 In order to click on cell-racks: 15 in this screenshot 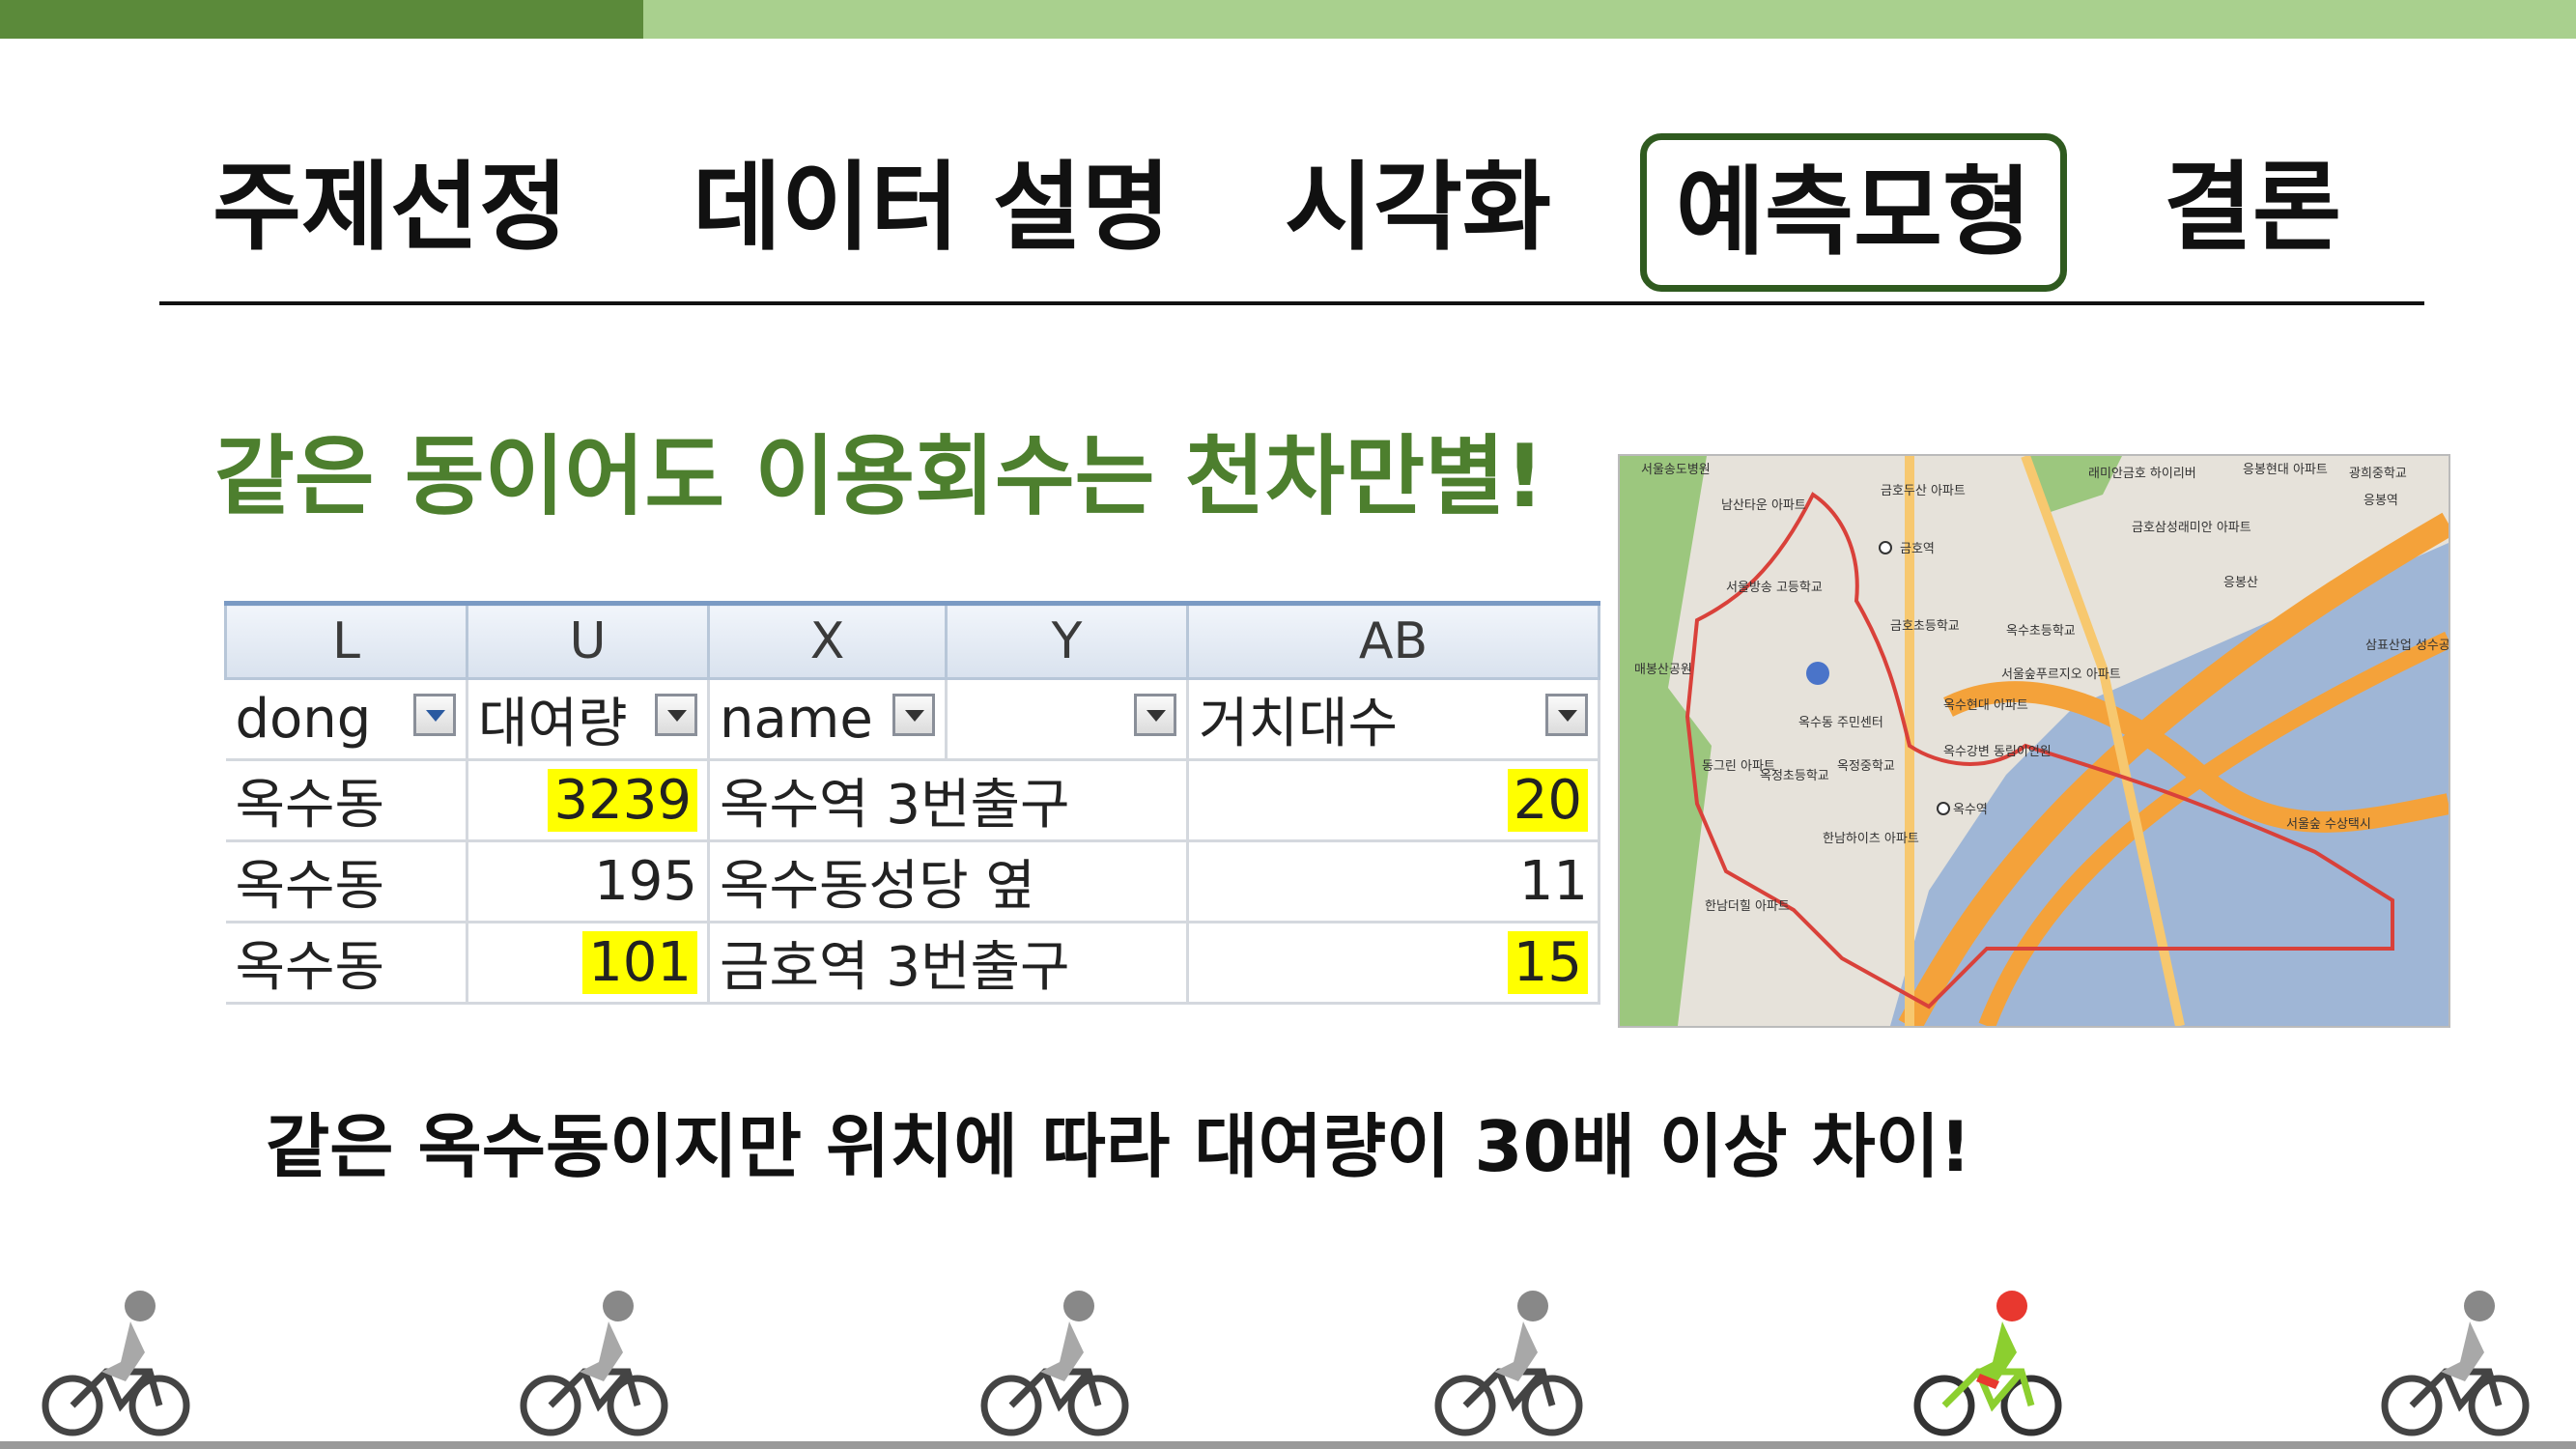, I will do `click(1393, 963)`.